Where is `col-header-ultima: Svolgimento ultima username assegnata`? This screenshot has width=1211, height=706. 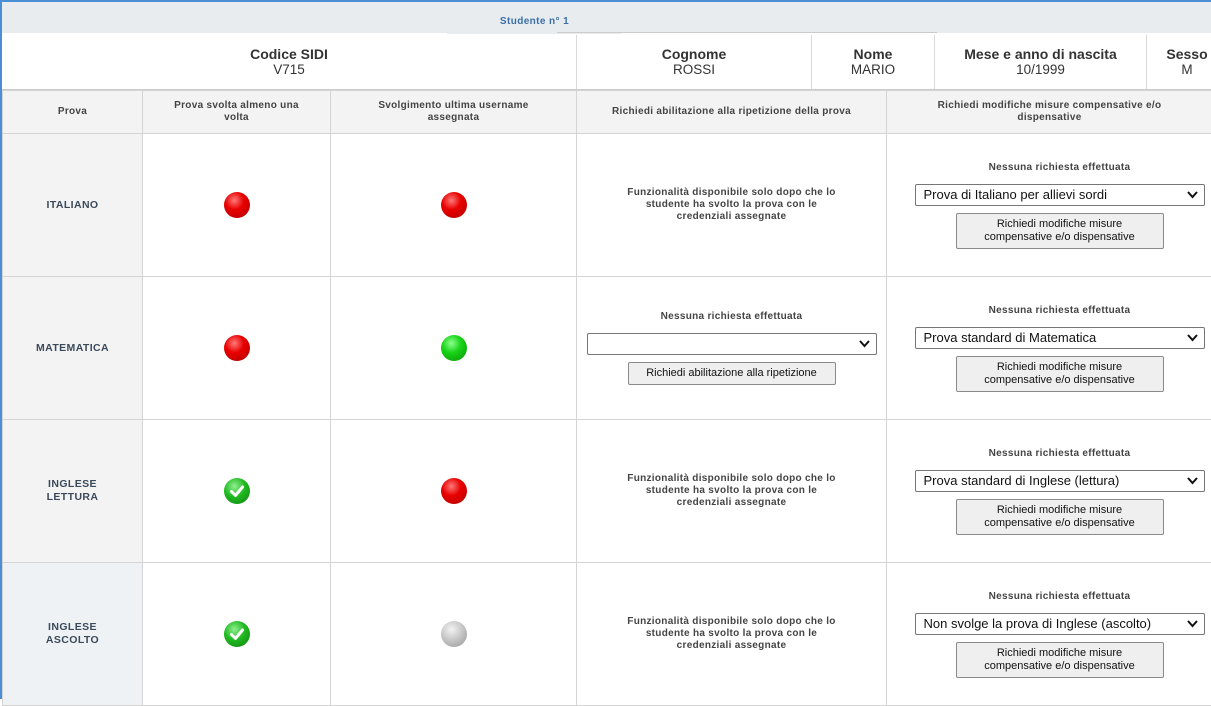 col-header-ultima: Svolgimento ultima username assegnata is located at coordinates (454, 112).